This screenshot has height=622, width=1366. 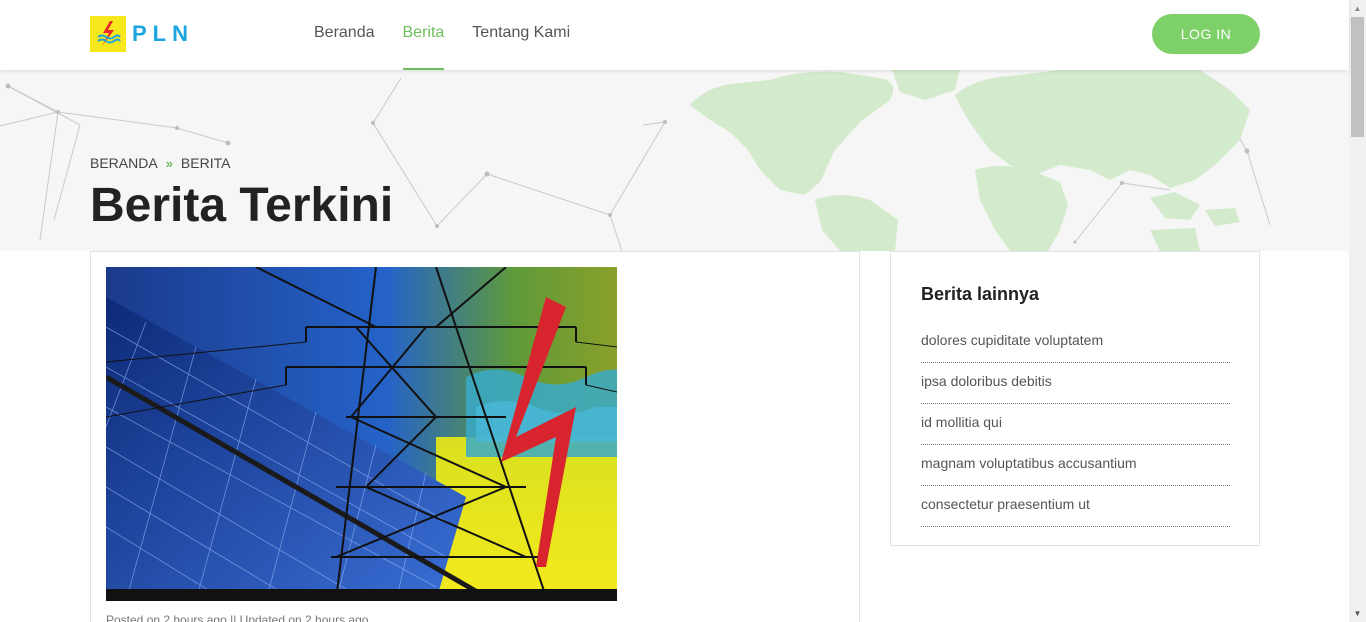 What do you see at coordinates (1075, 342) in the screenshot?
I see `list-item: dolores cupiditate voluptatem` at bounding box center [1075, 342].